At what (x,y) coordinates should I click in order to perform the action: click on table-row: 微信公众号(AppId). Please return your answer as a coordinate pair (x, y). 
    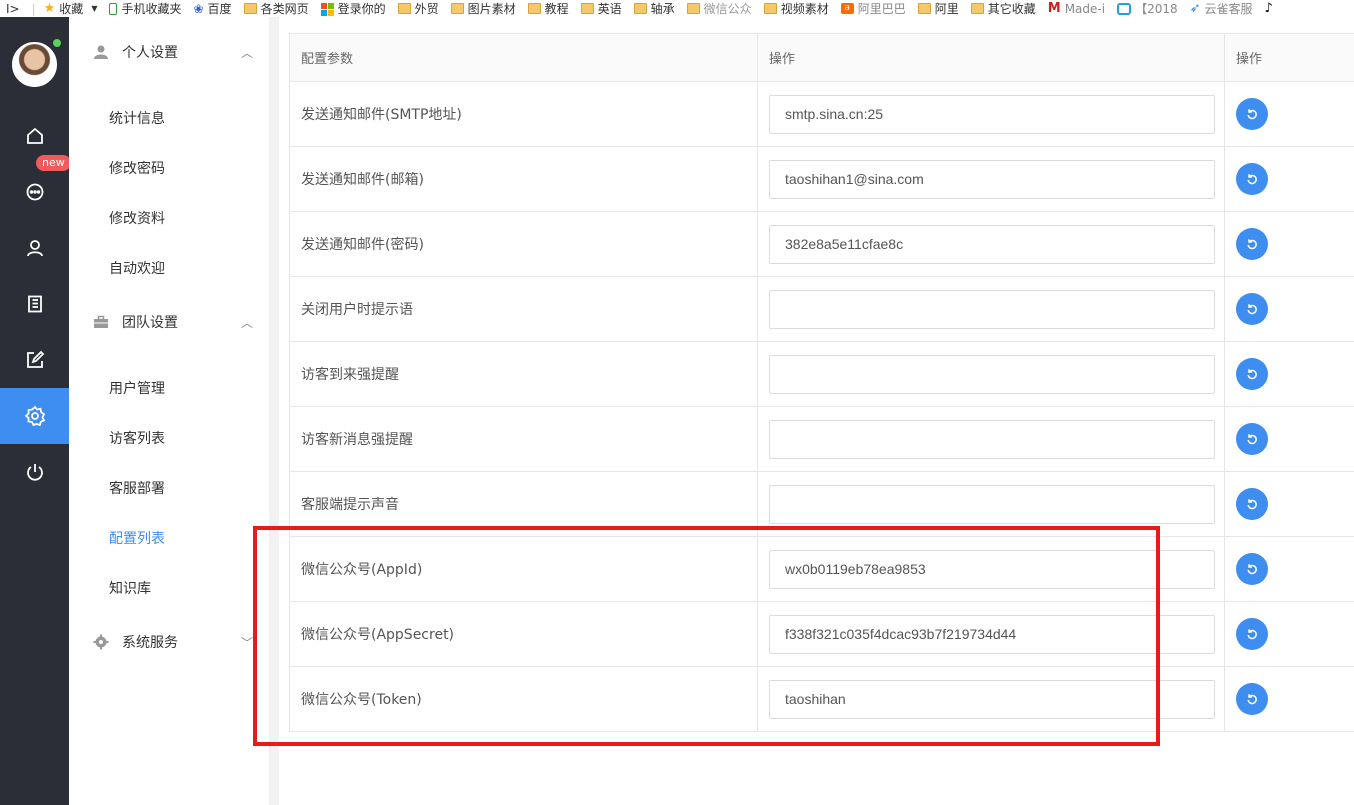
    Looking at the image, I should click on (821, 569).